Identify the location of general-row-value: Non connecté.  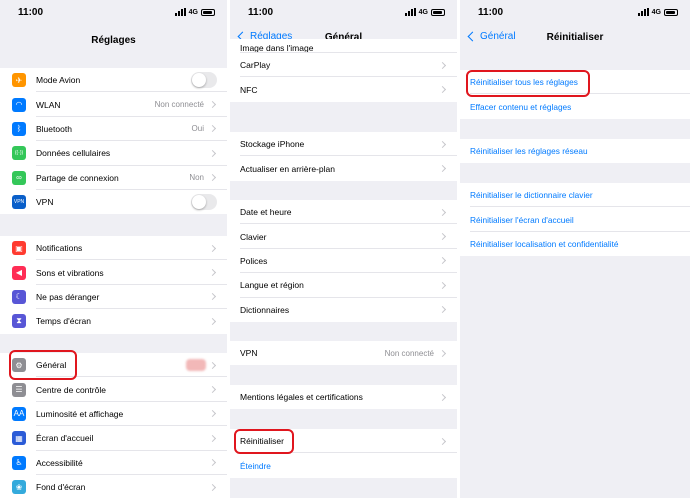
(409, 353).